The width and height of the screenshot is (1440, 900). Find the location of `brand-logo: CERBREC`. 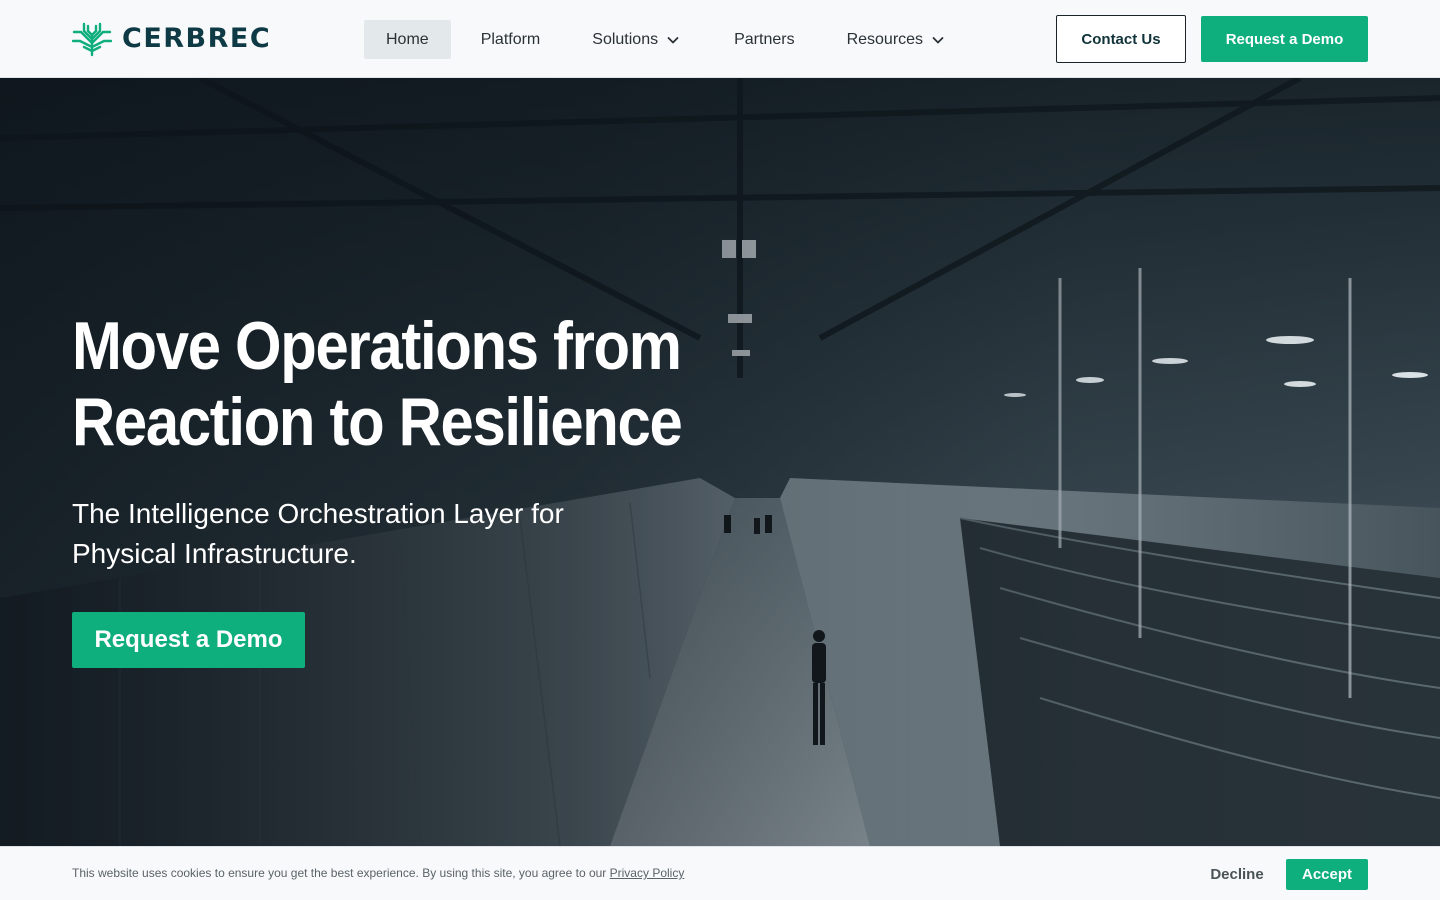

brand-logo: CERBREC is located at coordinates (171, 39).